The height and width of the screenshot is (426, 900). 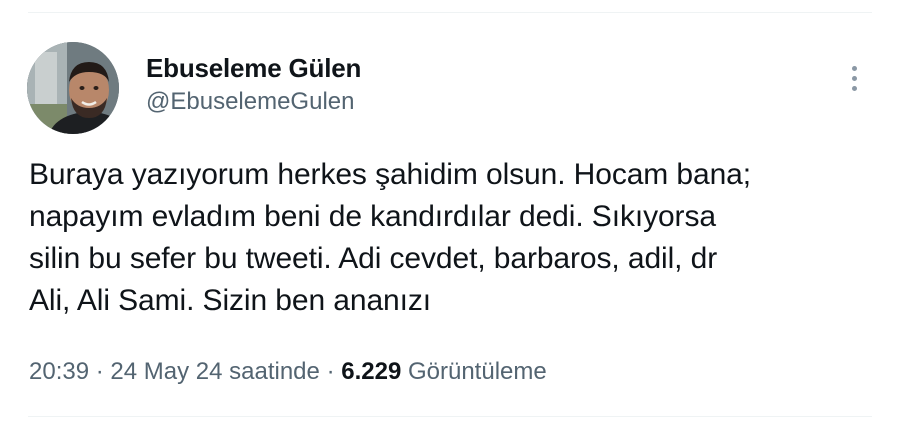 I want to click on author-display-name: Ebuseleme Gülen, so click(x=253, y=68).